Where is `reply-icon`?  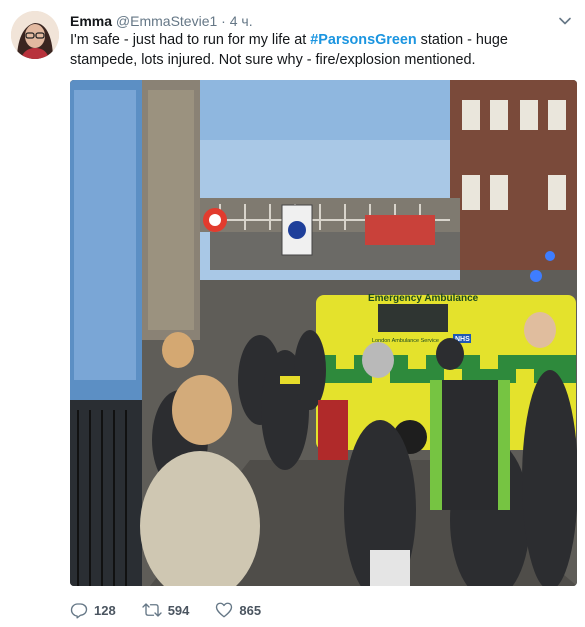 reply-icon is located at coordinates (79, 611).